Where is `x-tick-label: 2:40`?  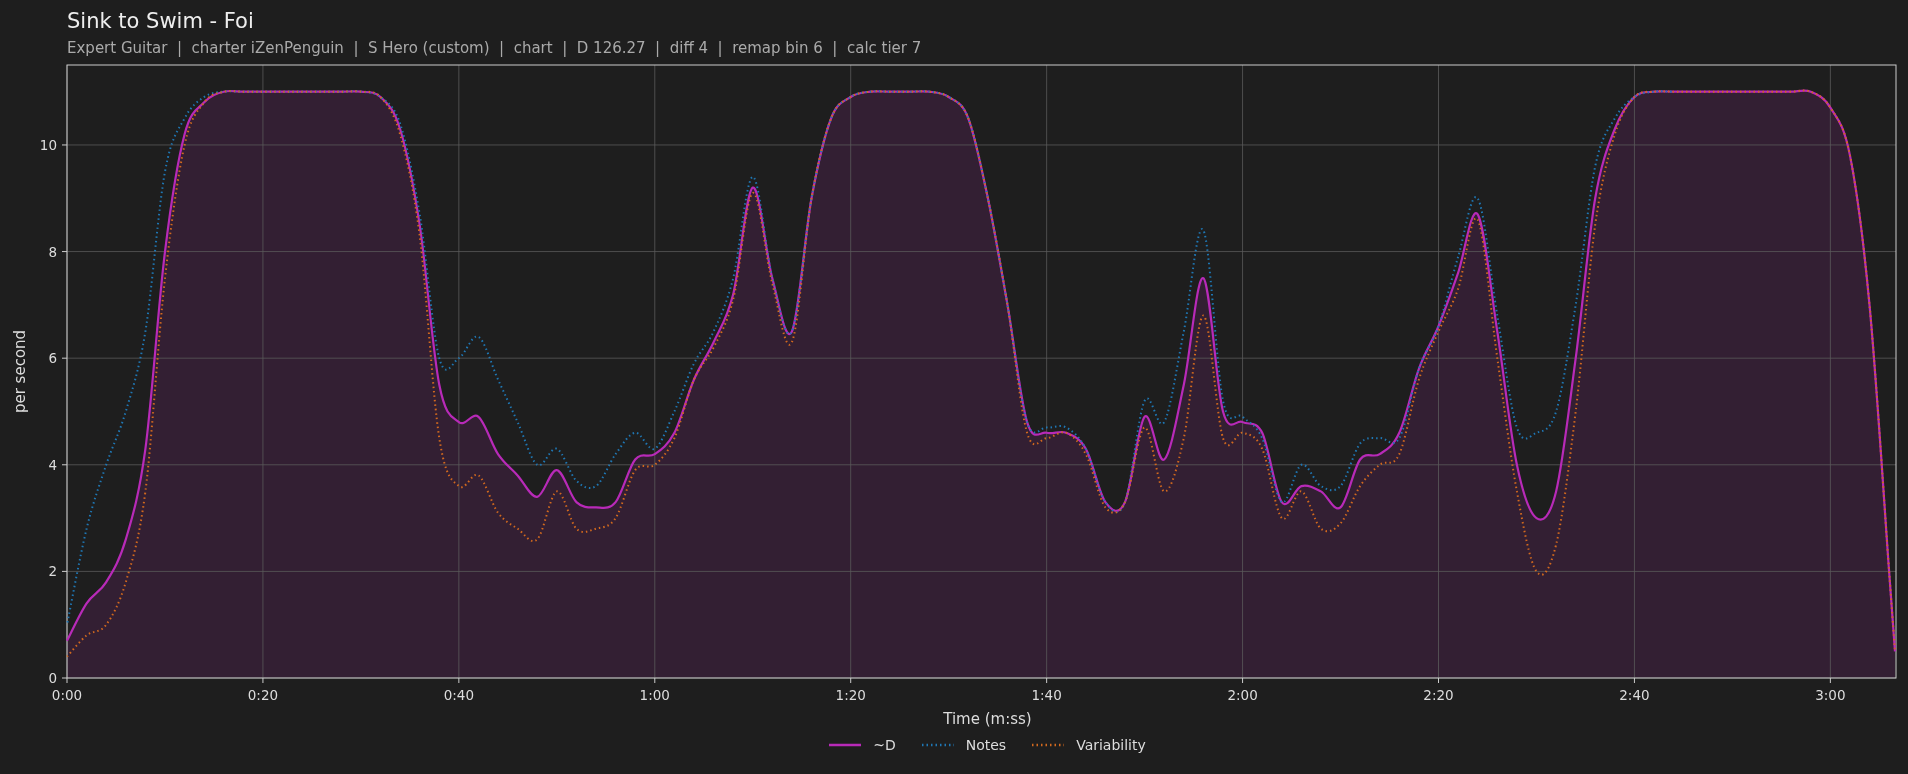
x-tick-label: 2:40 is located at coordinates (1634, 695).